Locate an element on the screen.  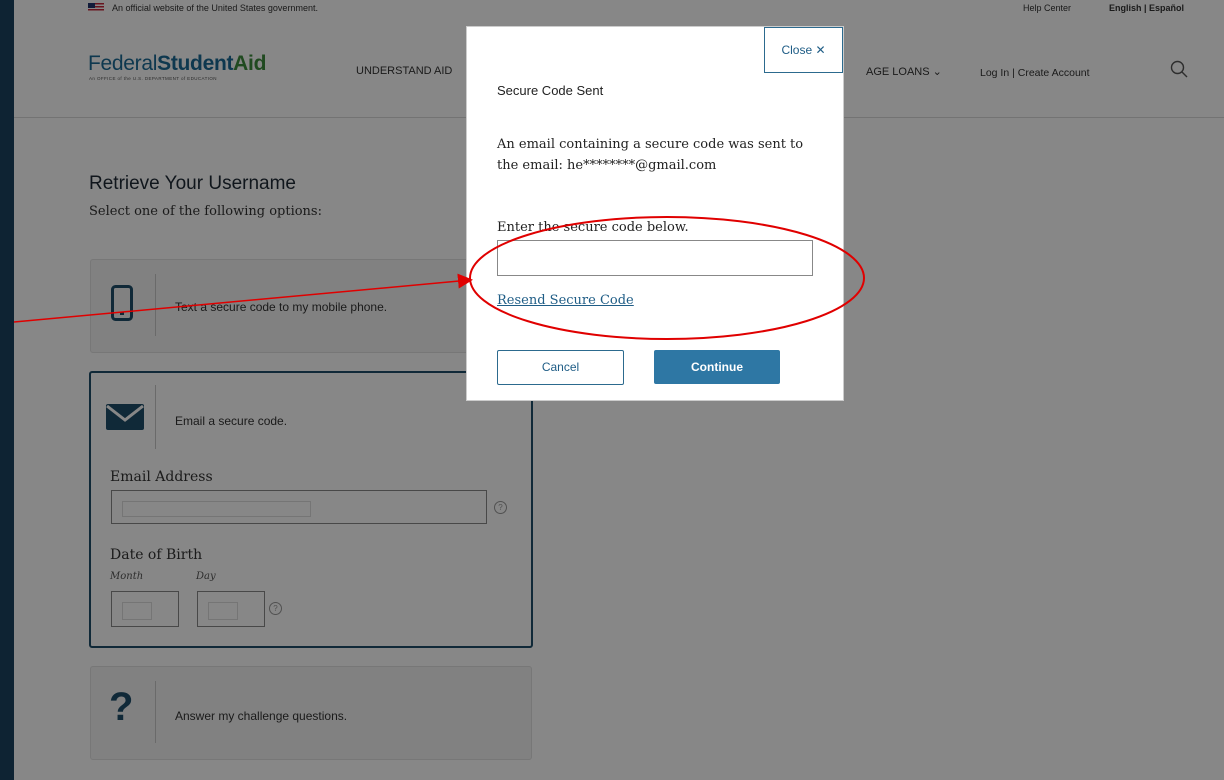
code-instruction: Enter the secure code below. is located at coordinates (593, 227).